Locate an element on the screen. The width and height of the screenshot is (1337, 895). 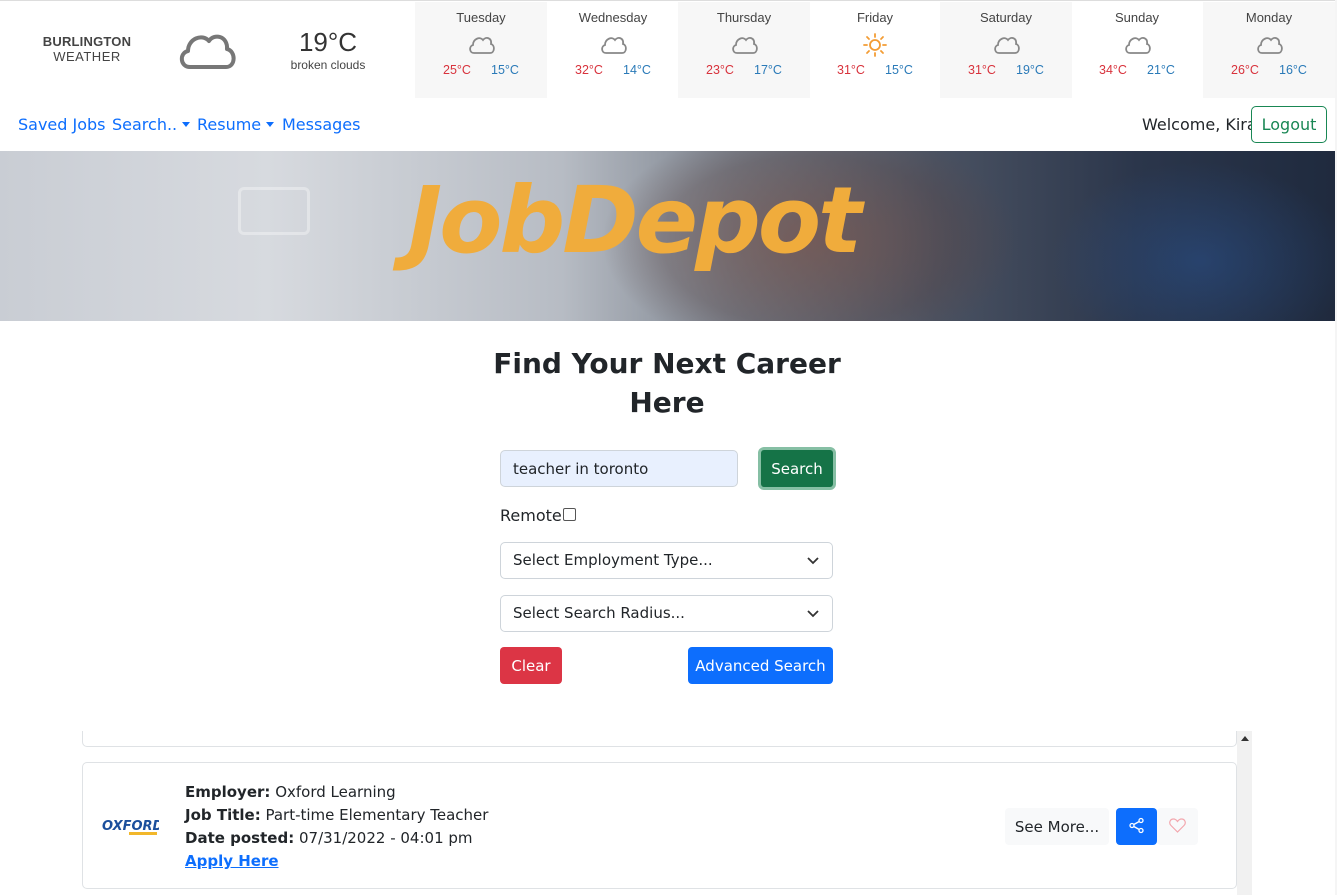
forecast-high: 32°C is located at coordinates (589, 70).